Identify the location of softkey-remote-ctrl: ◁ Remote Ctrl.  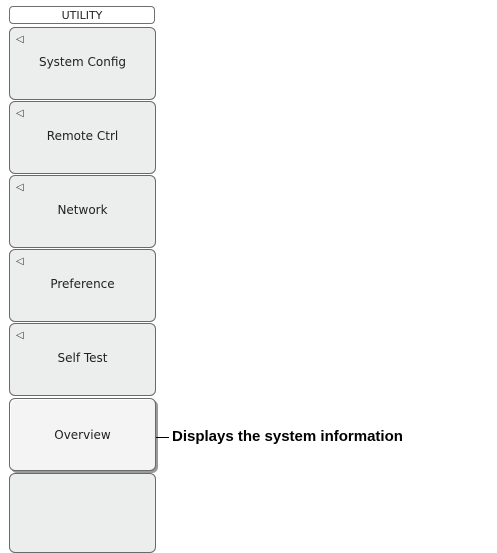
(82, 137).